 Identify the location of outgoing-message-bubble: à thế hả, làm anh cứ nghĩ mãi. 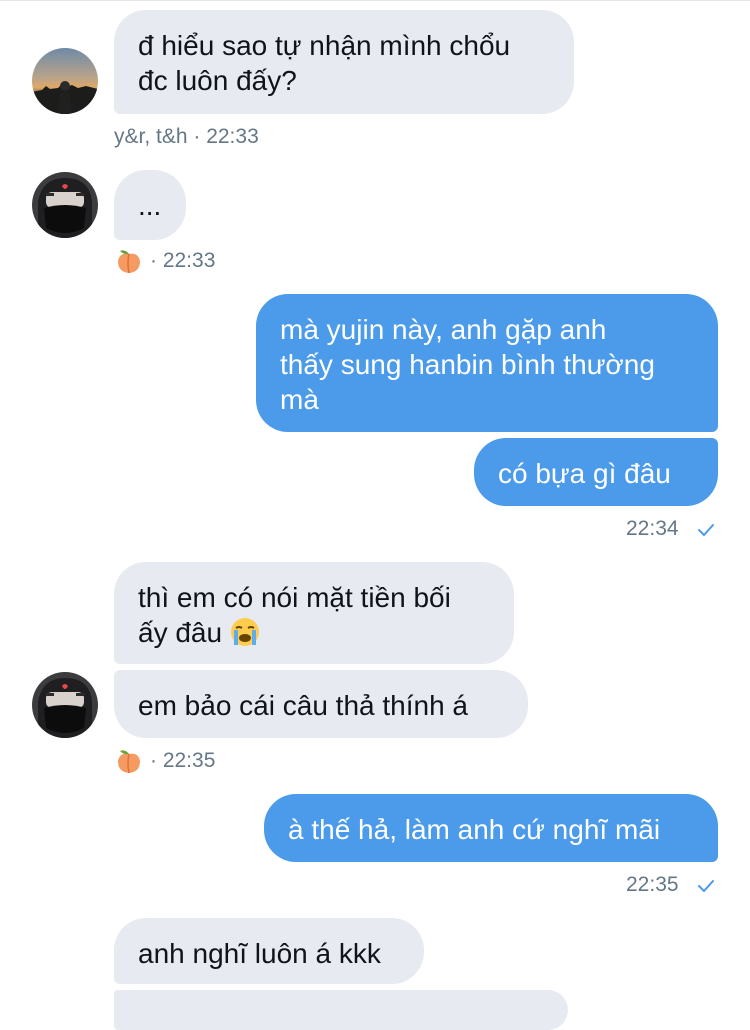
(491, 828).